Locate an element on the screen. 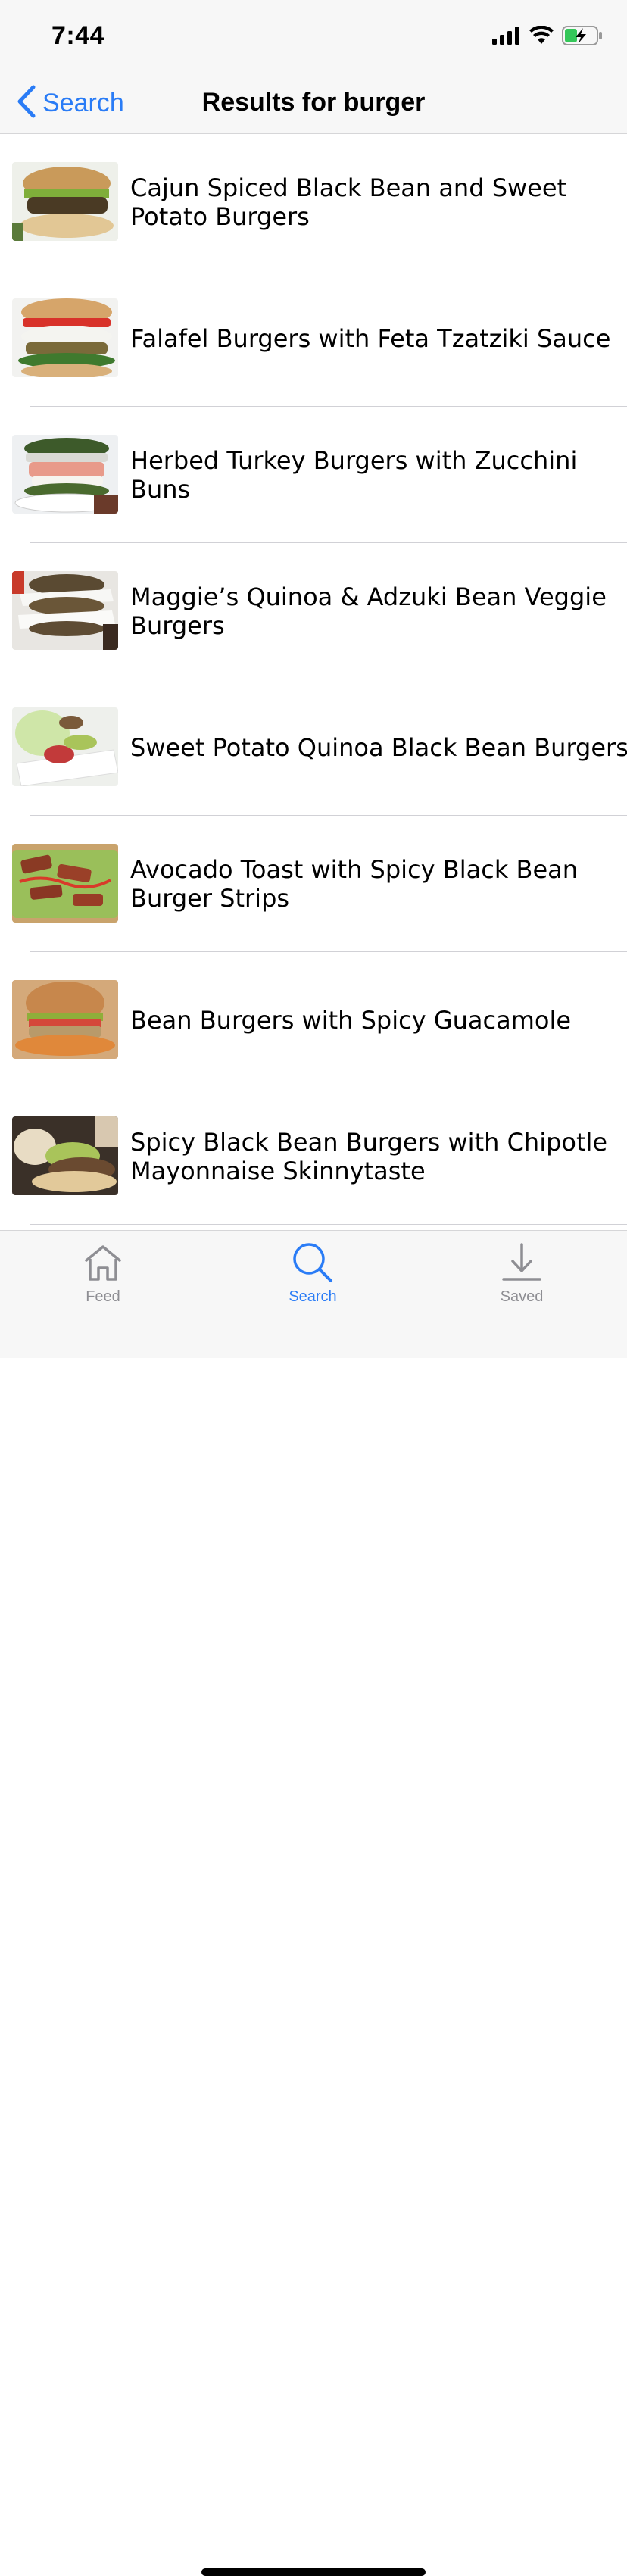 Image resolution: width=627 pixels, height=2576 pixels. result-row: Sweet Potato Quinoa Black Bean Burgers is located at coordinates (313, 748).